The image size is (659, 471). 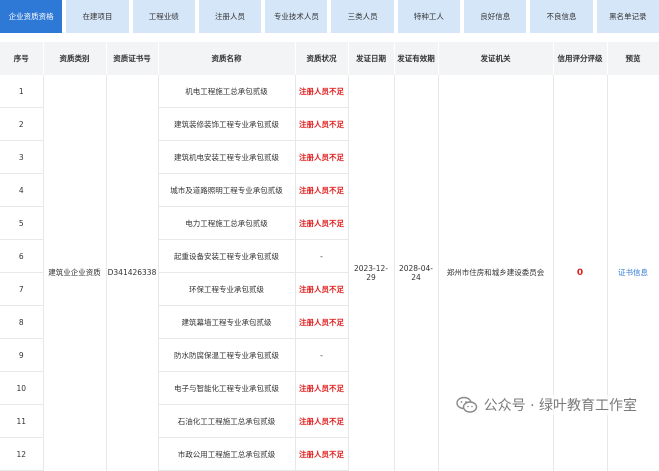 I want to click on qualification-name: 市政公用工程施工总承包贰级, so click(x=227, y=454).